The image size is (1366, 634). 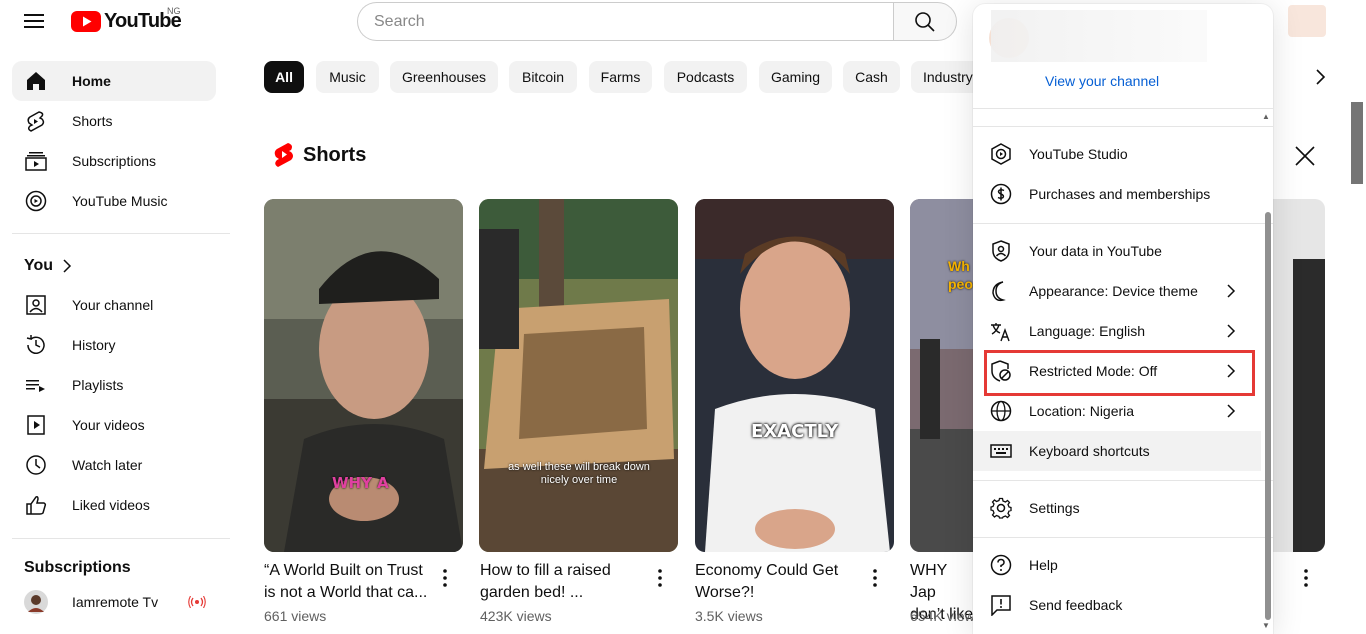 What do you see at coordinates (114, 305) in the screenshot?
I see `sidebar-item-your-channel: Your channel` at bounding box center [114, 305].